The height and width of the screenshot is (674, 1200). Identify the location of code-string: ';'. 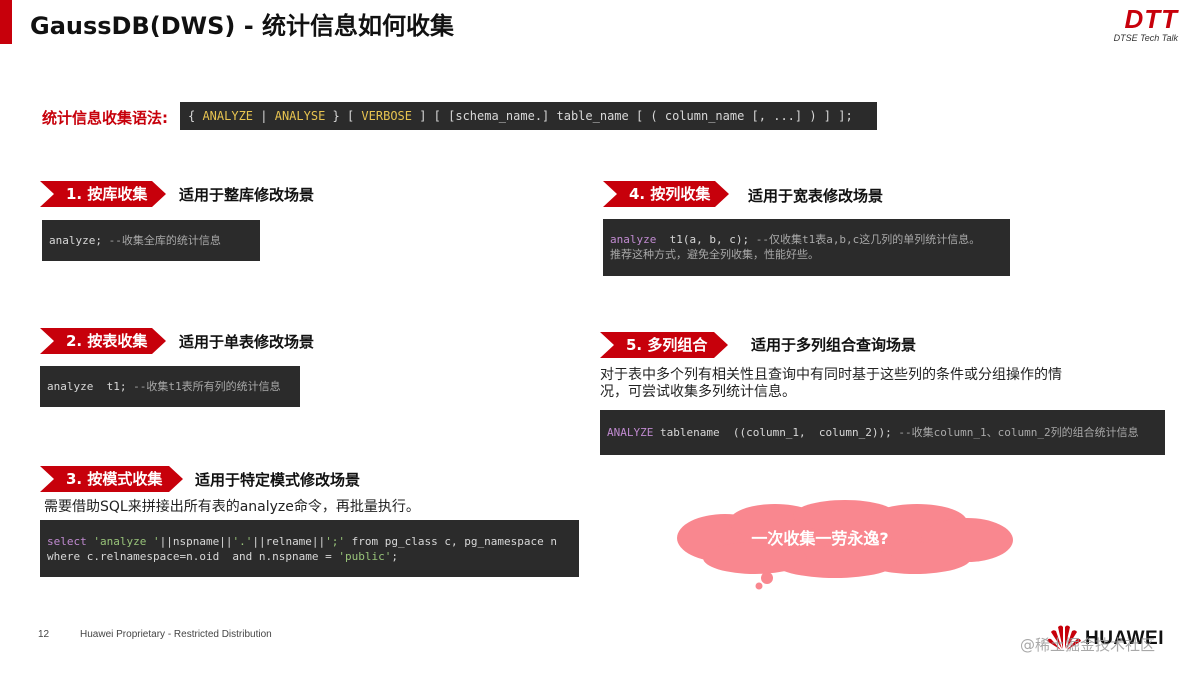
(335, 541).